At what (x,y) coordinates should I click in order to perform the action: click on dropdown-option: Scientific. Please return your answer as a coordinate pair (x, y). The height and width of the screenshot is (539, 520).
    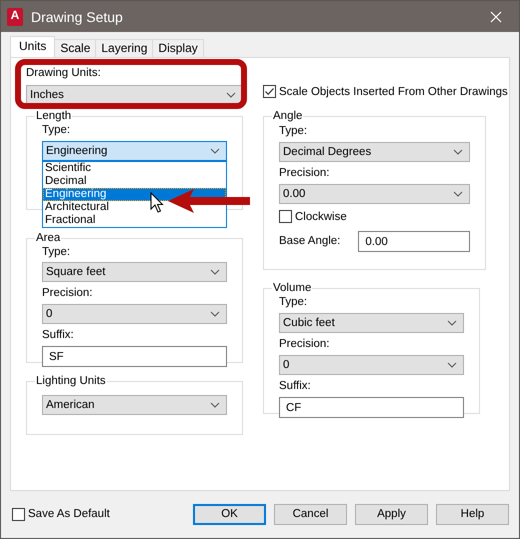
    Looking at the image, I should click on (134, 168).